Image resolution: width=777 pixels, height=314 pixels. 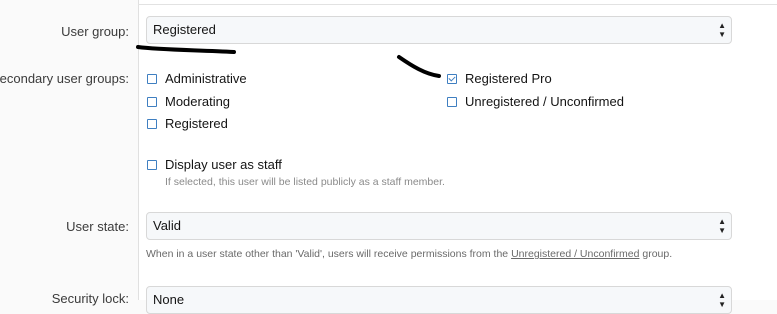 I want to click on checkbox-moderating: Moderating, so click(x=188, y=101).